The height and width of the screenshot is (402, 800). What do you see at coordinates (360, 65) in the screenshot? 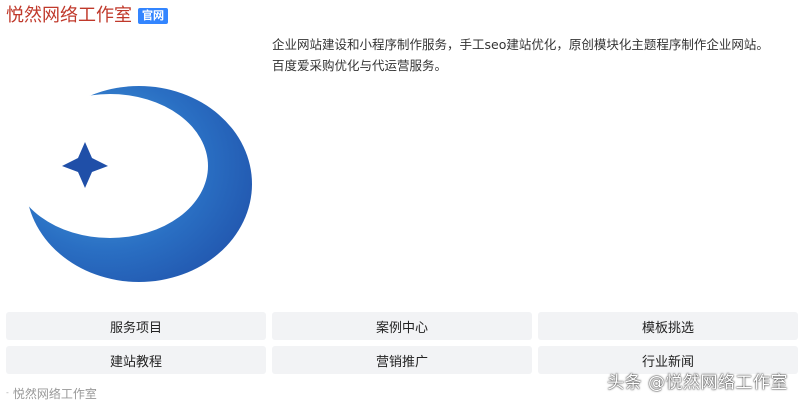
I see `description-line: 百度爱采购优化与代运营服务。` at bounding box center [360, 65].